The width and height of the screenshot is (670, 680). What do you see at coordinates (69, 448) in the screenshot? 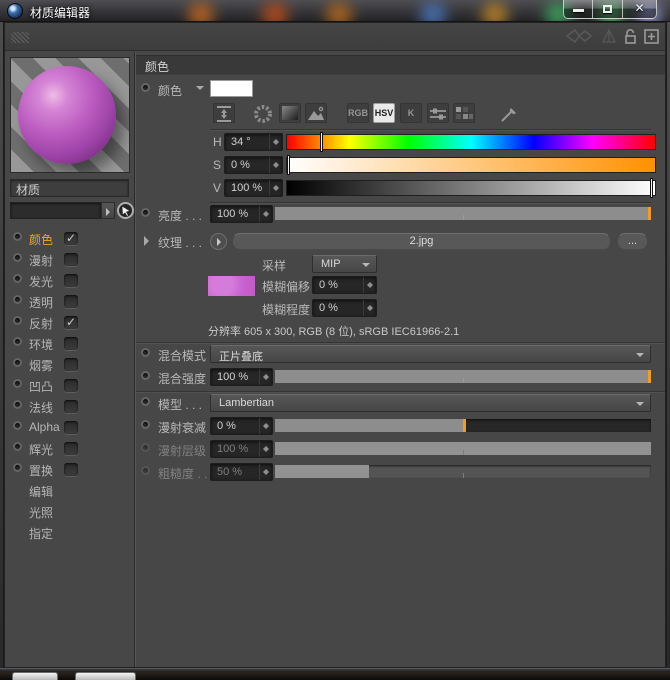
I see `channel-item-glow: 辉光` at bounding box center [69, 448].